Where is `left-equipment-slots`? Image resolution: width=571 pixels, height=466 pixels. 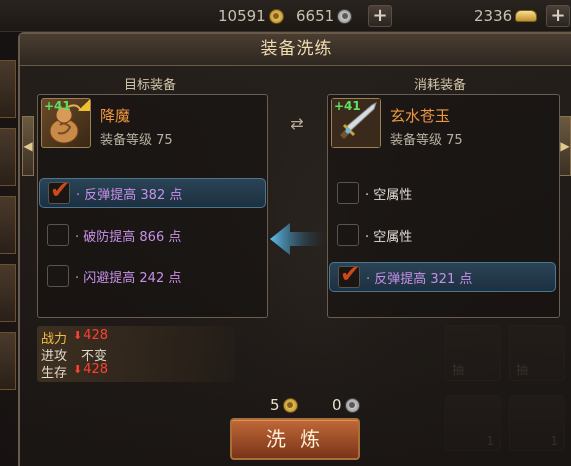
left-equipment-slots is located at coordinates (8, 230).